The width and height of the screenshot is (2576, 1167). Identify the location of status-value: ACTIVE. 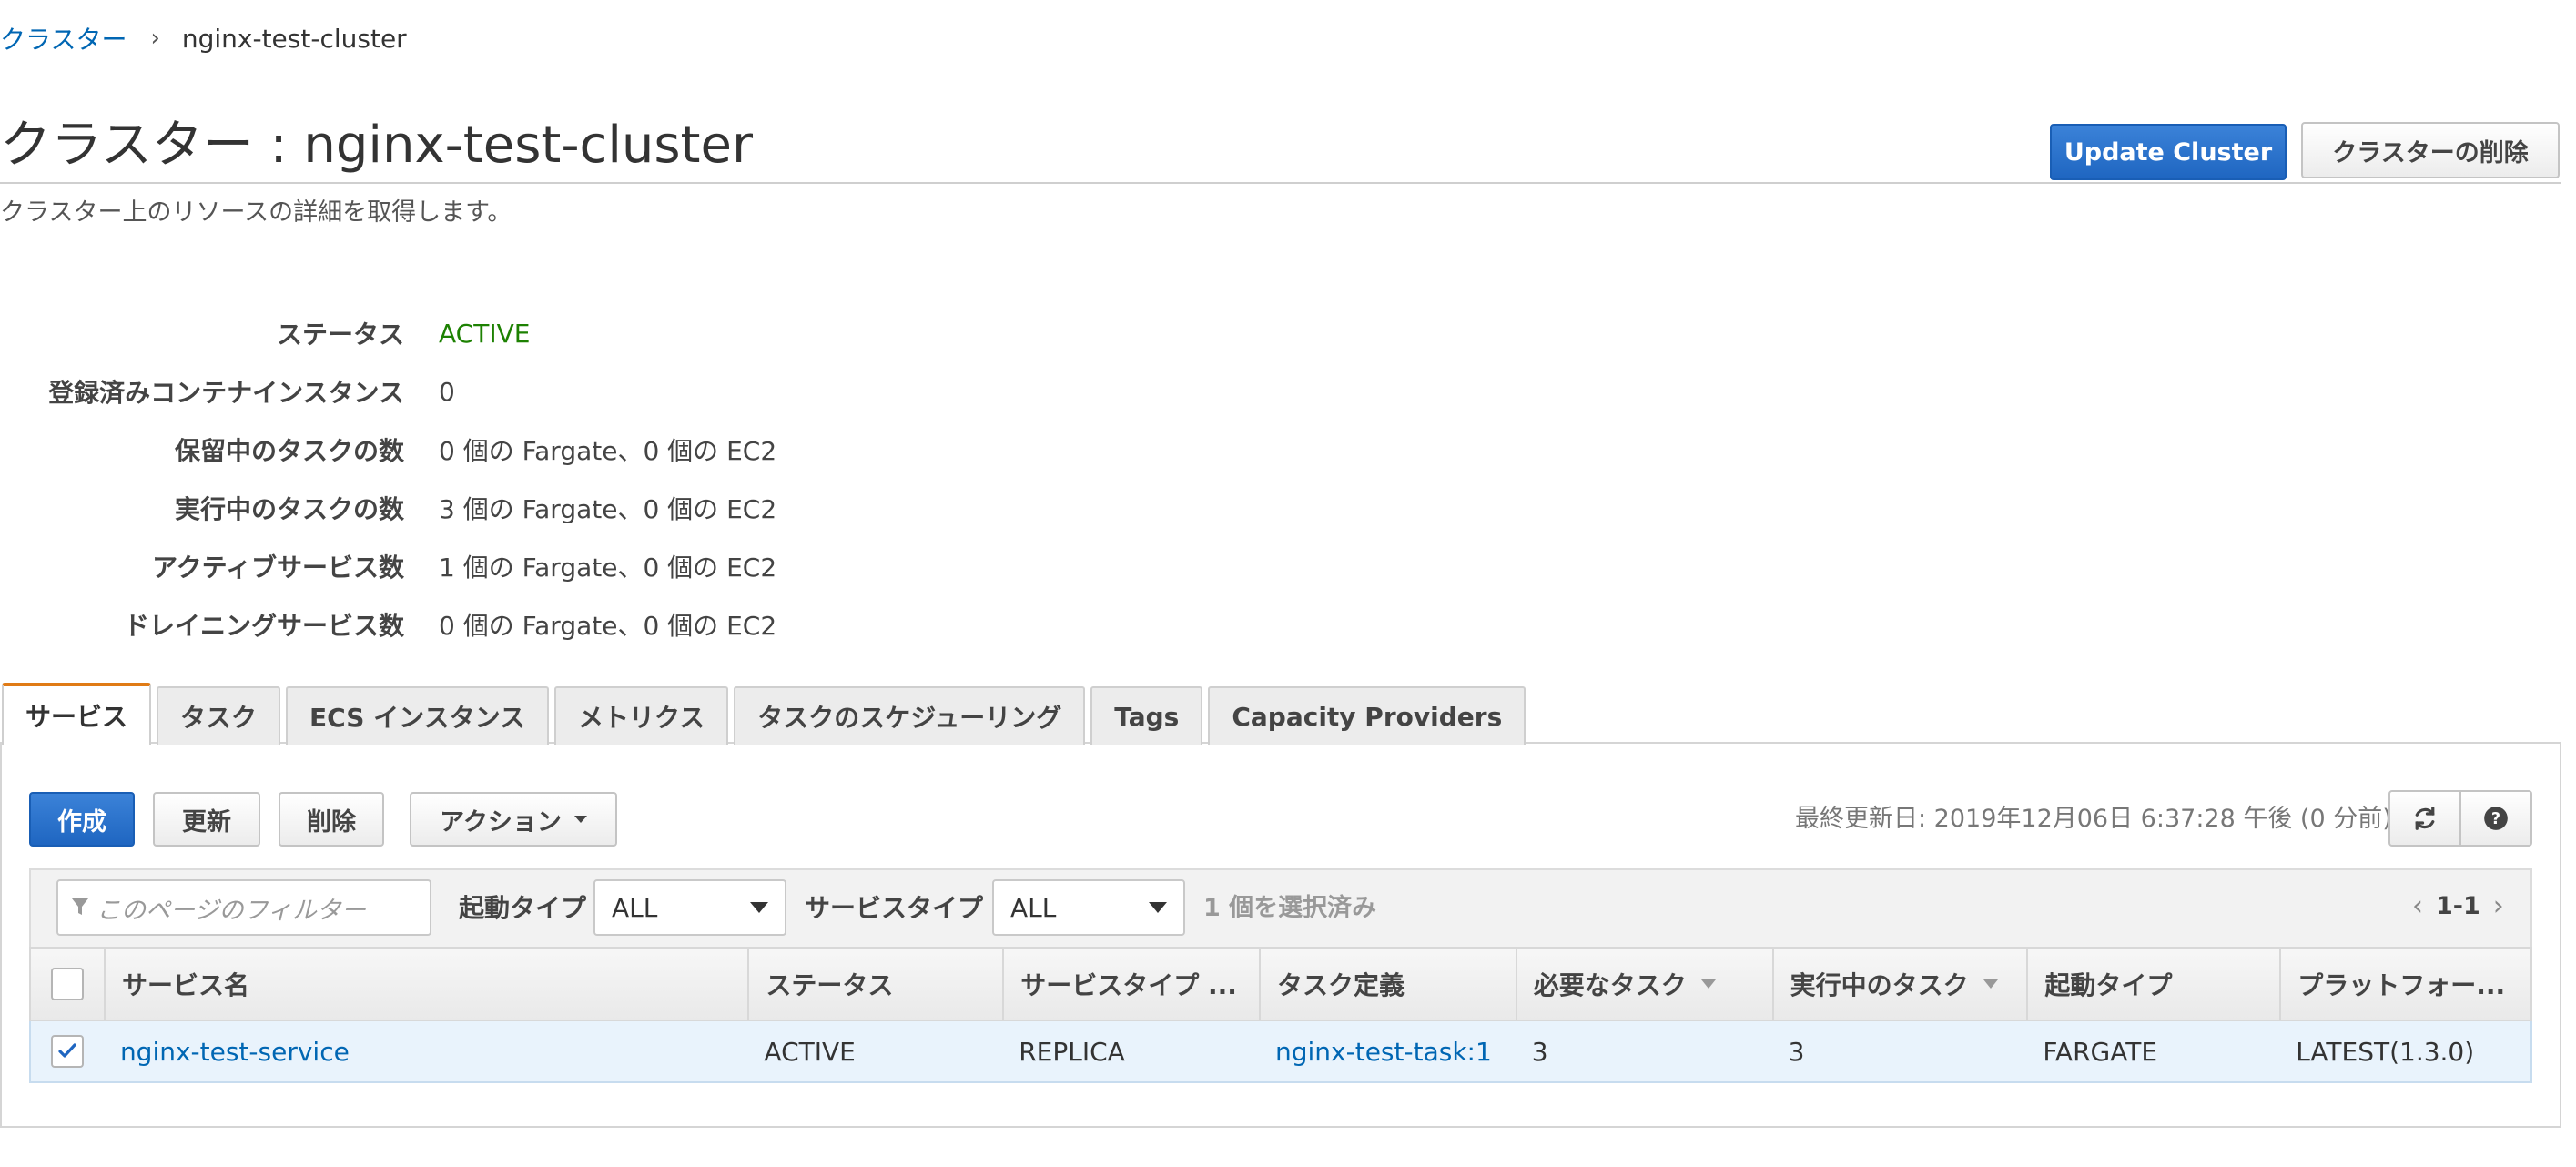
(485, 333).